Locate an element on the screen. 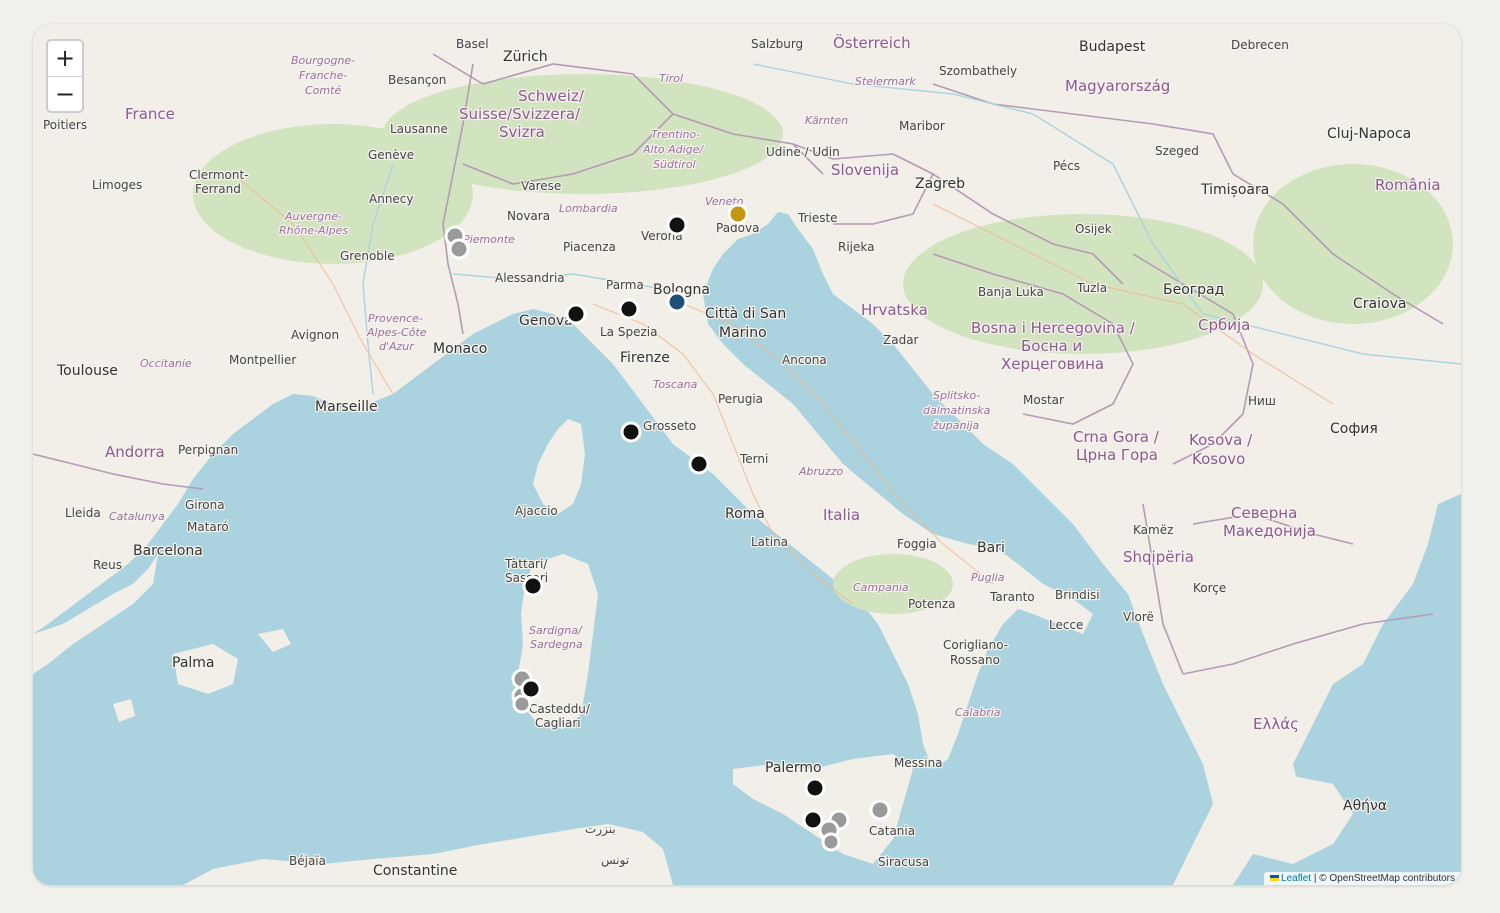  label-corigliano-1: Corigliano- is located at coordinates (975, 645).